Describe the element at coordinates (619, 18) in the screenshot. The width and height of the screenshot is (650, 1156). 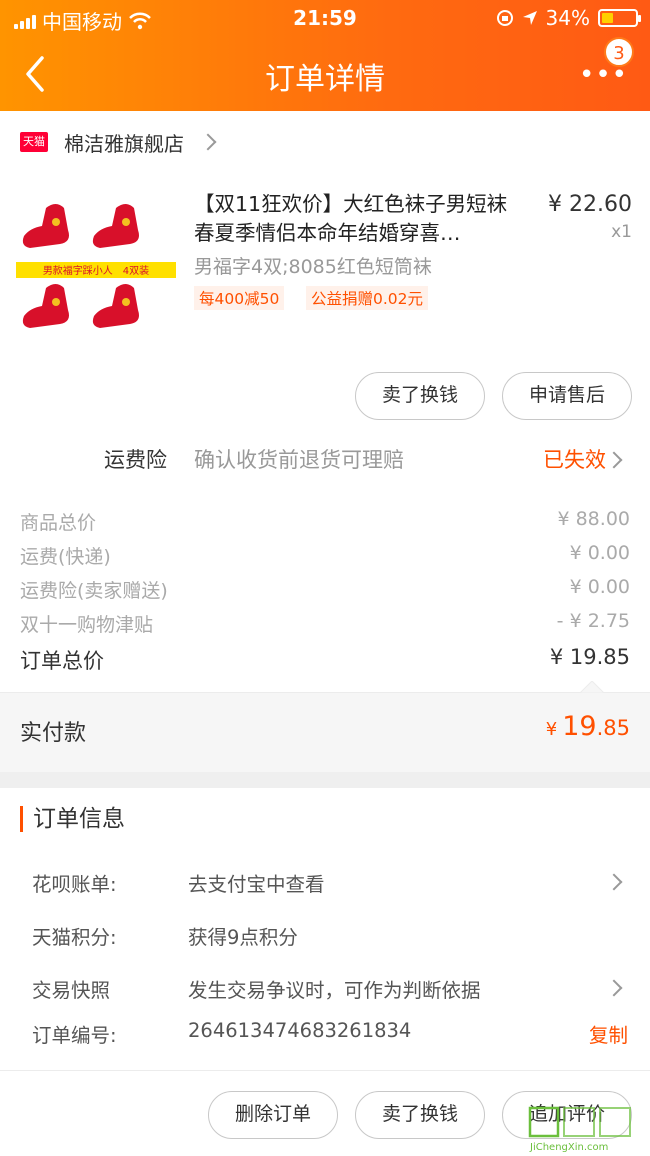
I see `battery-icon` at that location.